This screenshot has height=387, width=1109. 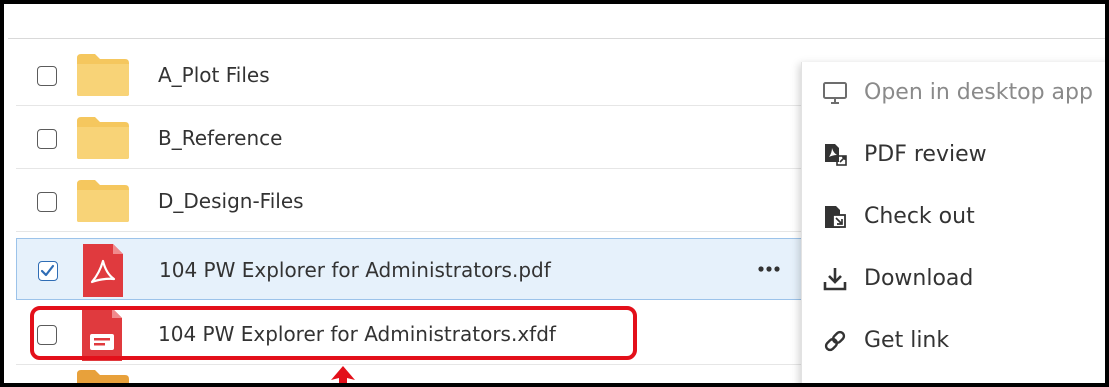 I want to click on ellipsis-icon, so click(x=769, y=269).